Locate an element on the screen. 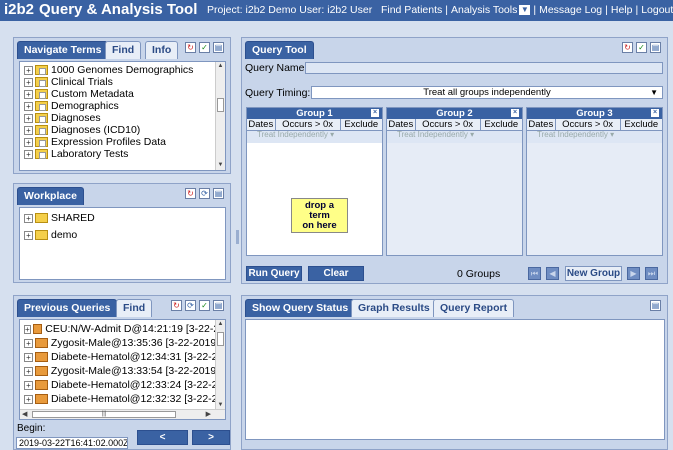  tree-item: + Clinical Trials is located at coordinates (124, 82).